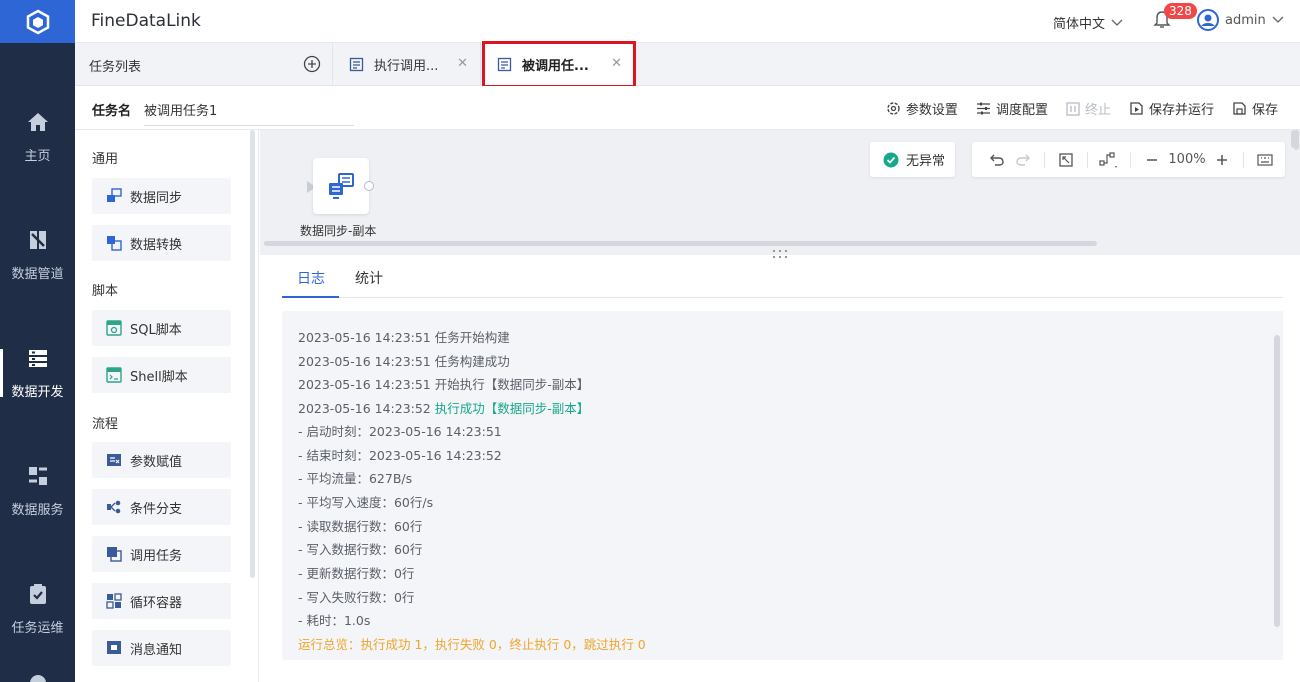 Image resolution: width=1300 pixels, height=682 pixels. What do you see at coordinates (37, 255) in the screenshot?
I see `nav-item-pipeline: 数据管道` at bounding box center [37, 255].